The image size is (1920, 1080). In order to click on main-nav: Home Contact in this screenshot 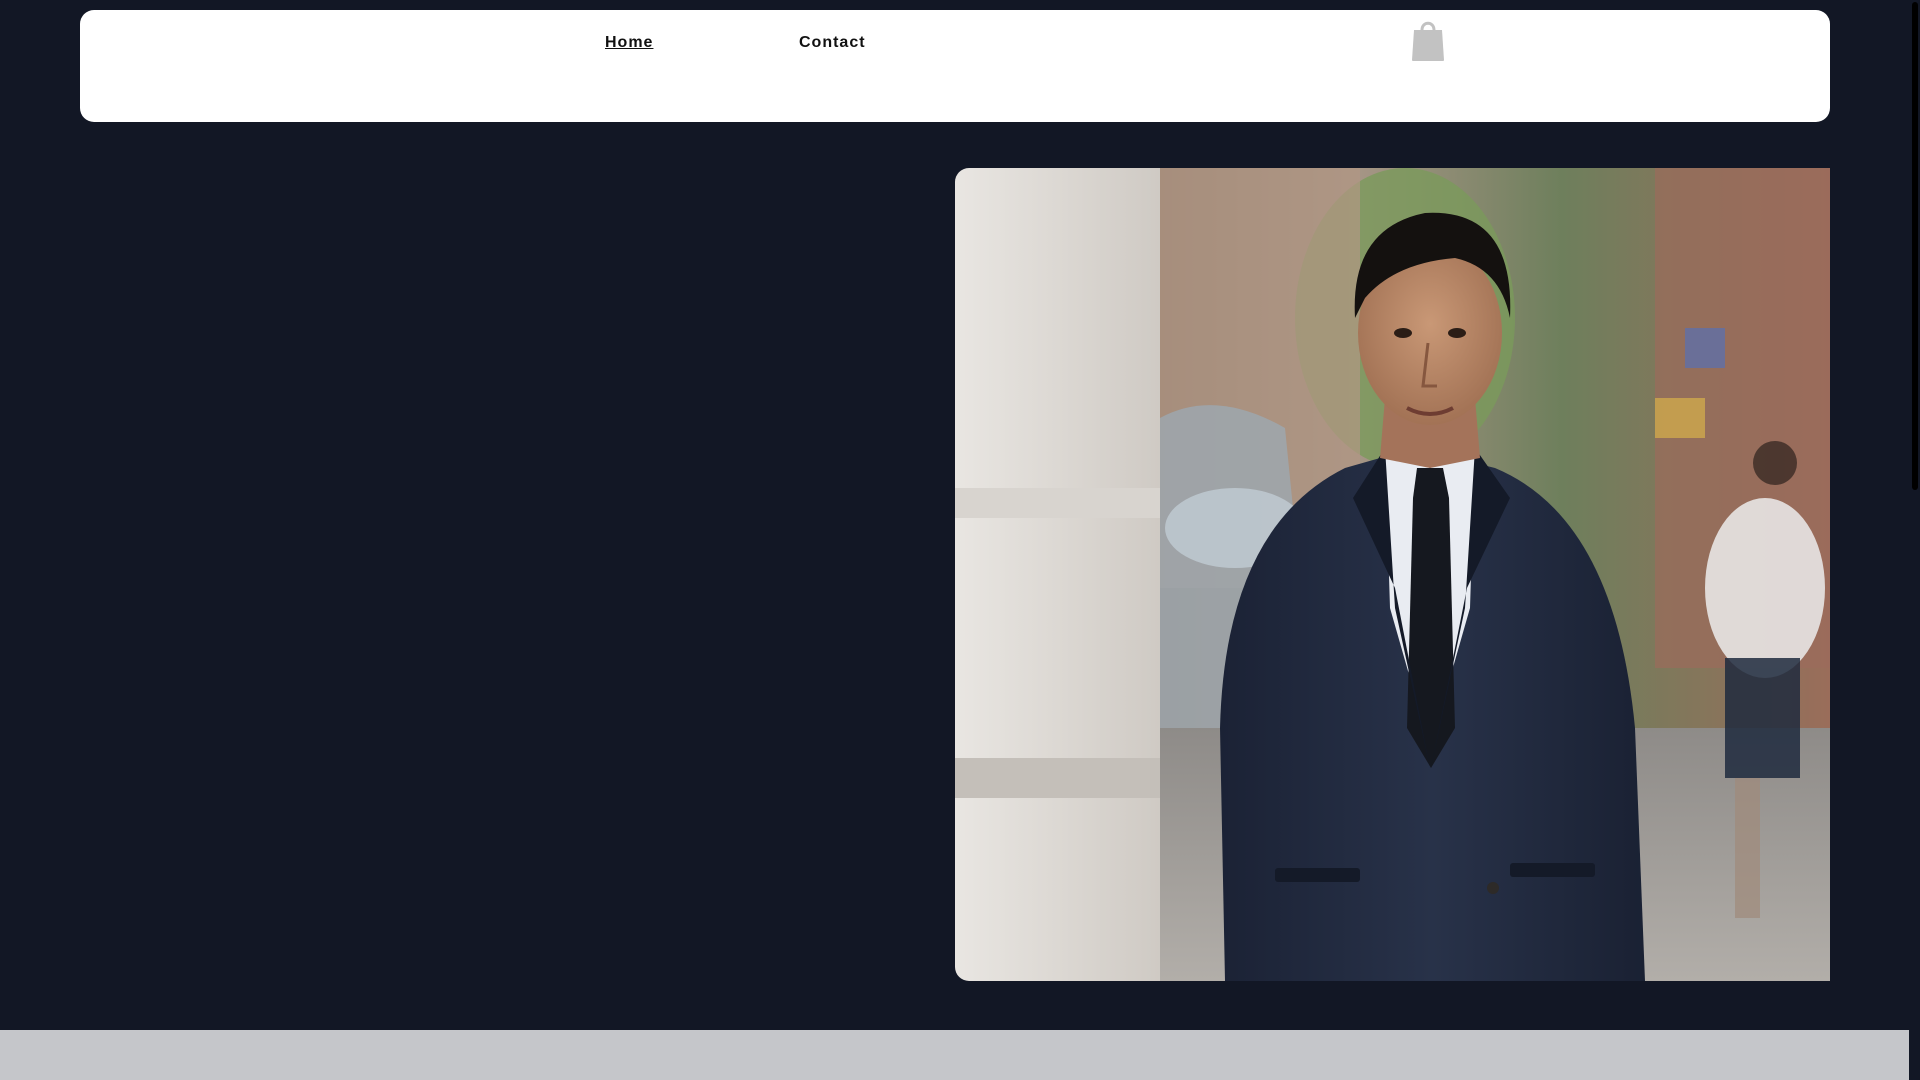, I will do `click(955, 46)`.